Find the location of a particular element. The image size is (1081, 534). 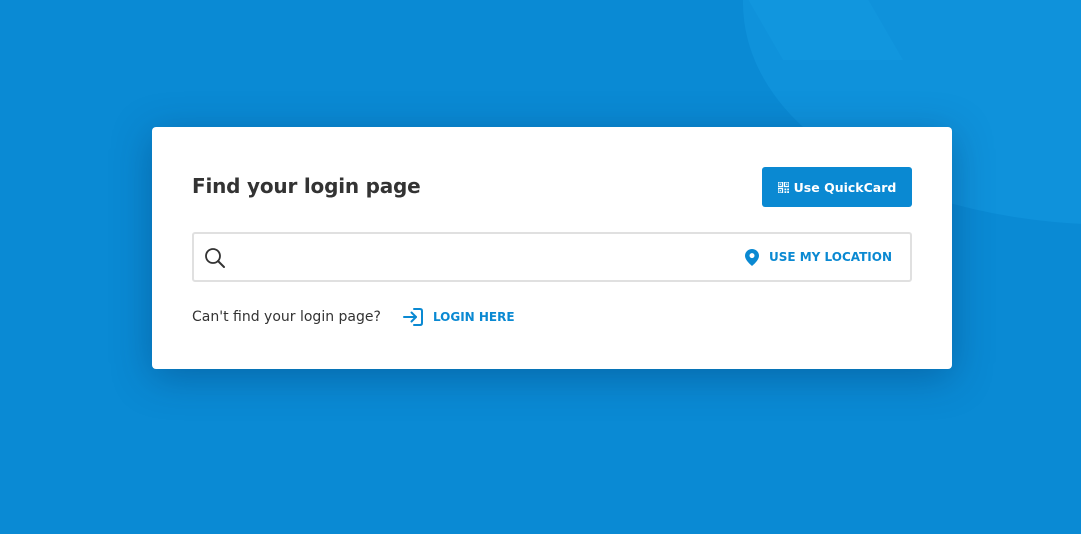

use-my-location-label: USE MY LOCATION is located at coordinates (830, 257).